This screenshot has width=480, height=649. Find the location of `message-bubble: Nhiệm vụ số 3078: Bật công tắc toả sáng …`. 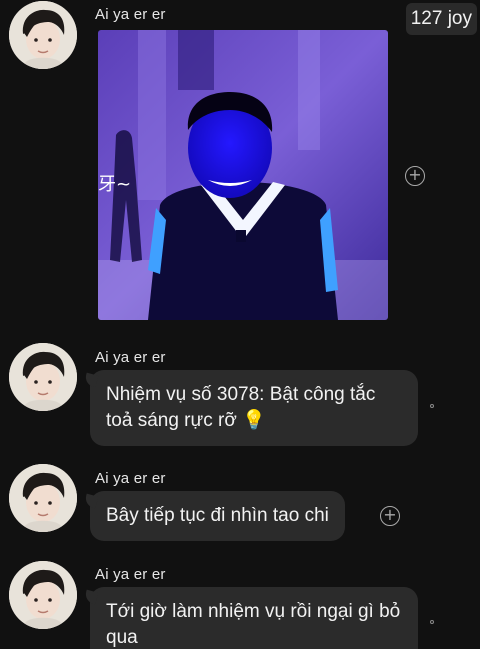

message-bubble: Nhiệm vụ số 3078: Bật công tắc toả sáng … is located at coordinates (254, 408).